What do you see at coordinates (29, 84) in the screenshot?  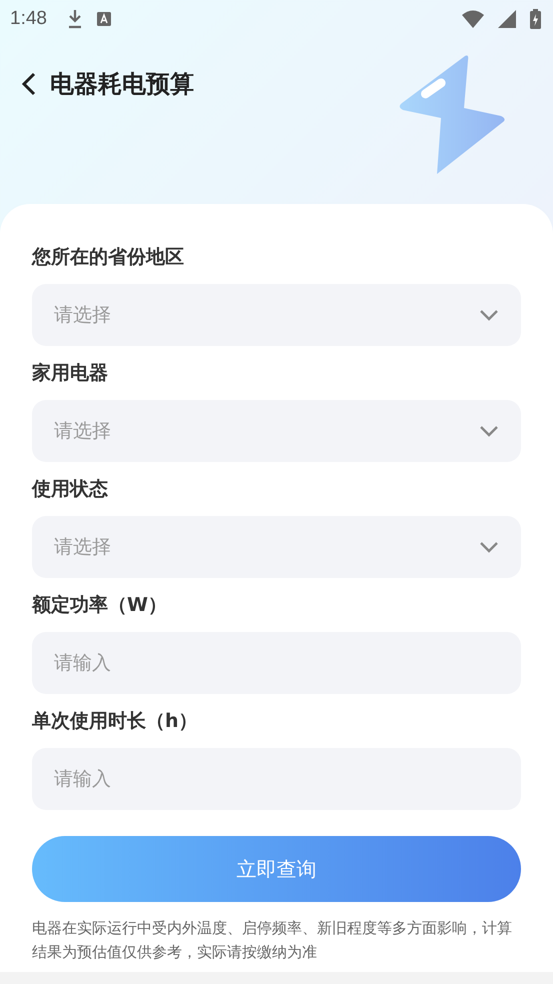 I see `back-icon` at bounding box center [29, 84].